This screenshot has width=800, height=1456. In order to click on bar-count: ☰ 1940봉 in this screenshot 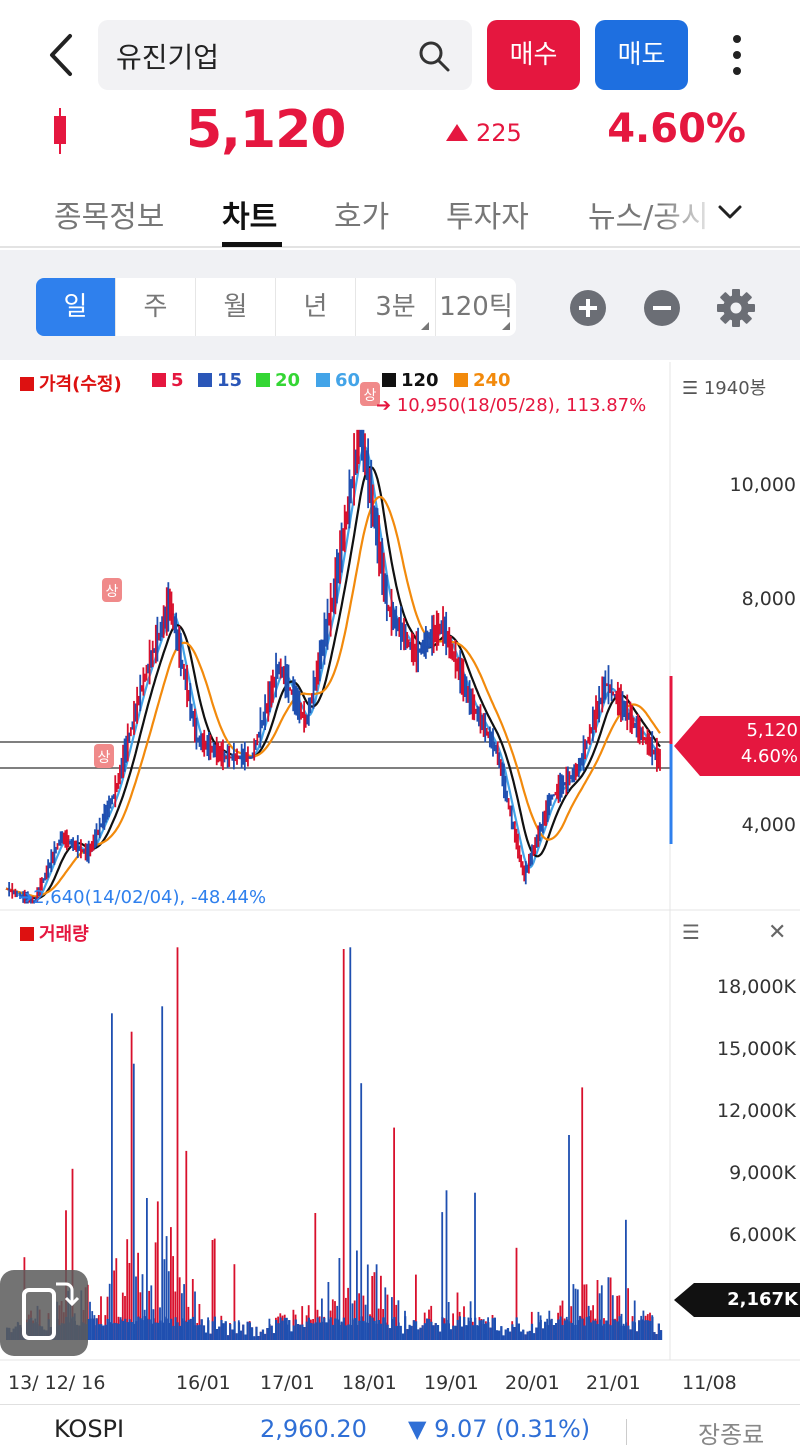, I will do `click(724, 387)`.